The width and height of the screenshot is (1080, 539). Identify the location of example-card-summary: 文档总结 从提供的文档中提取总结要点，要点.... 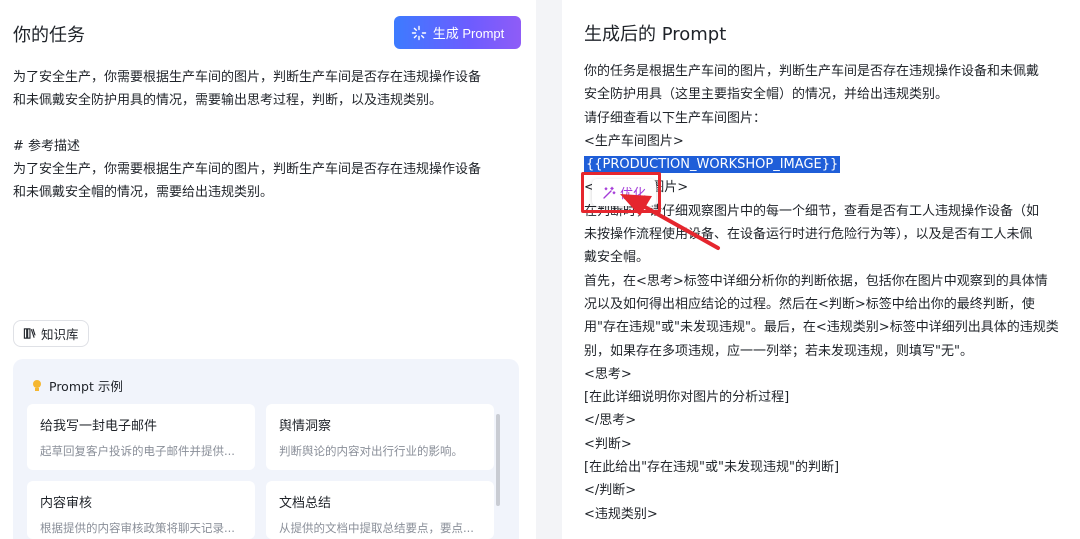
(380, 510).